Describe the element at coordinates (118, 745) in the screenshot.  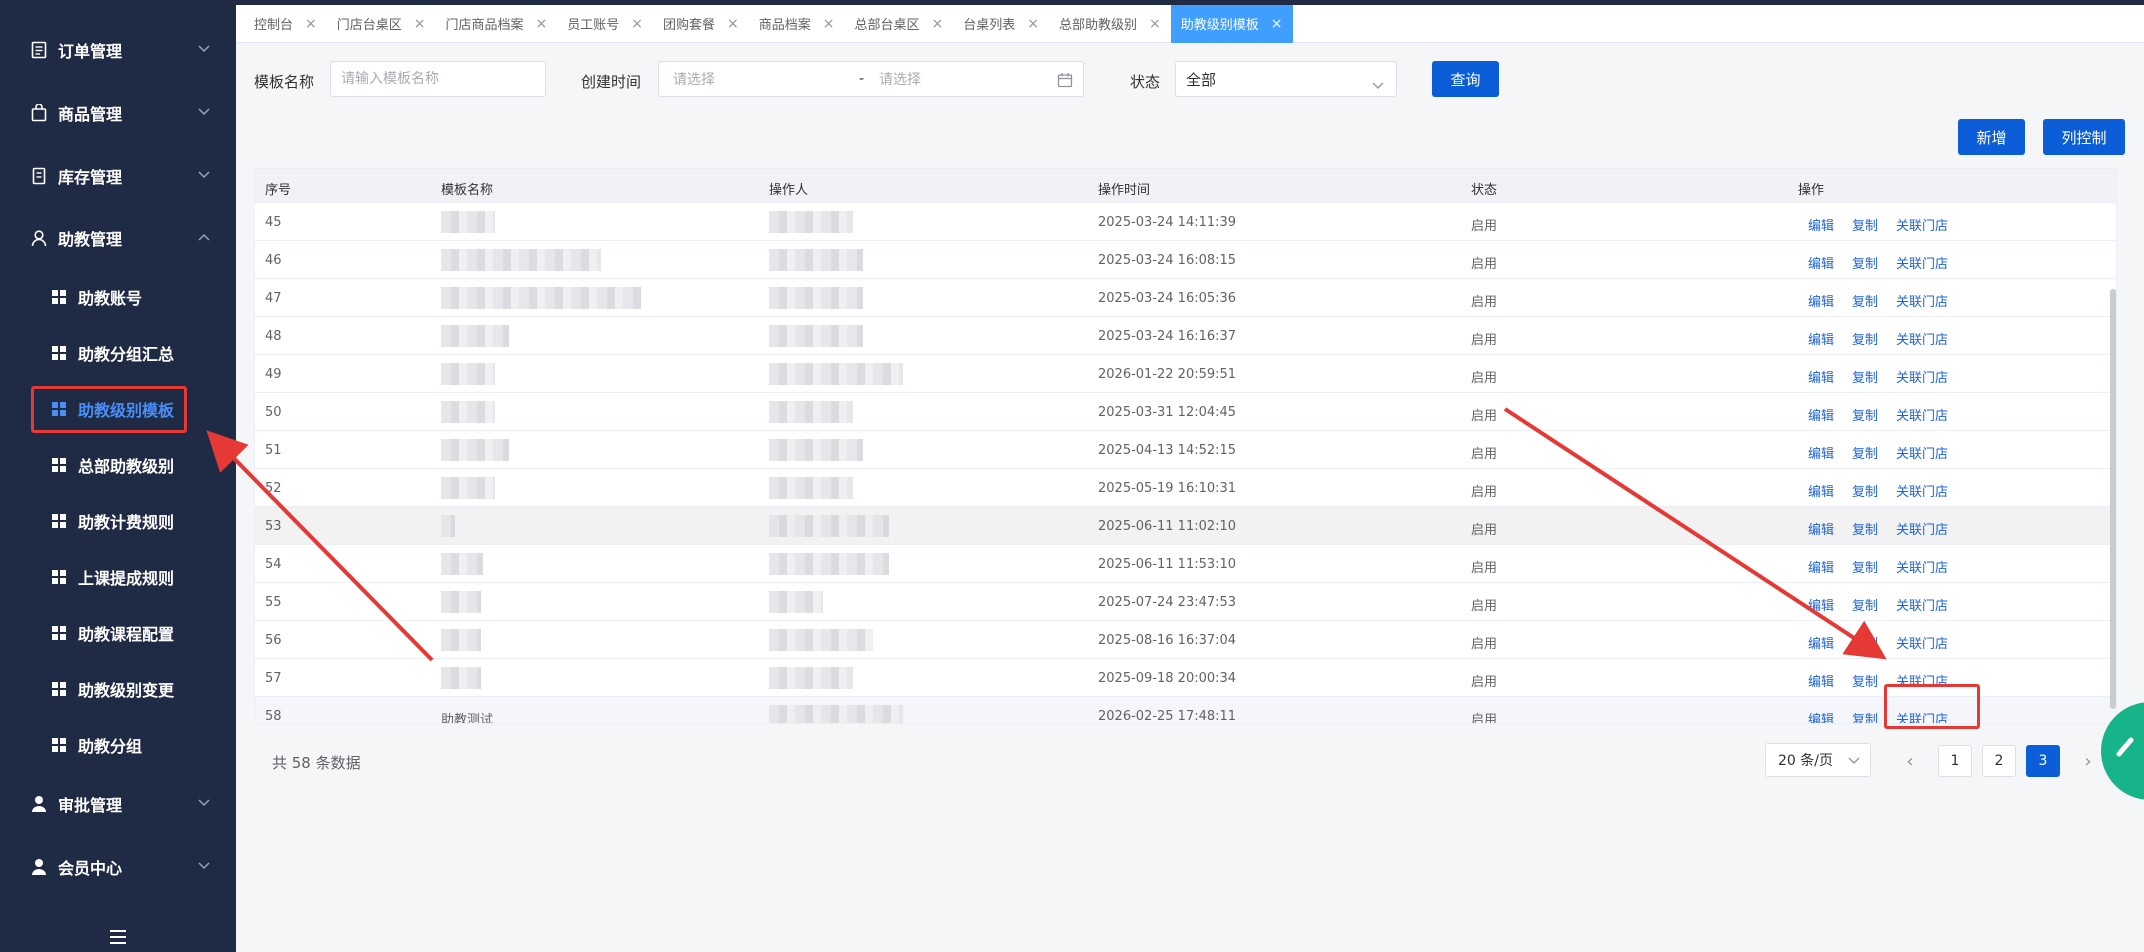
I see `sidebar-item-grouping: 助教分组` at that location.